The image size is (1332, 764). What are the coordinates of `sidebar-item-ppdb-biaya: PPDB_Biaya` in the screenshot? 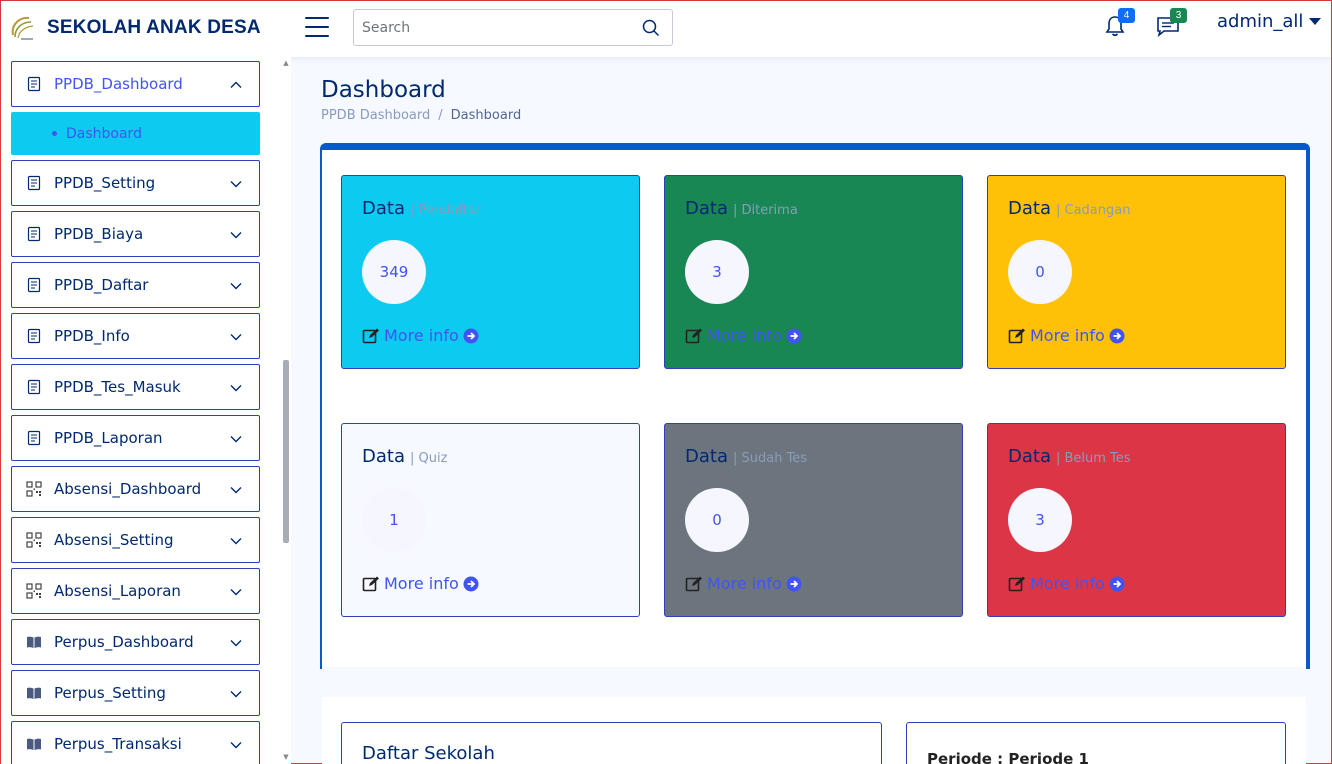 It's located at (135, 234).